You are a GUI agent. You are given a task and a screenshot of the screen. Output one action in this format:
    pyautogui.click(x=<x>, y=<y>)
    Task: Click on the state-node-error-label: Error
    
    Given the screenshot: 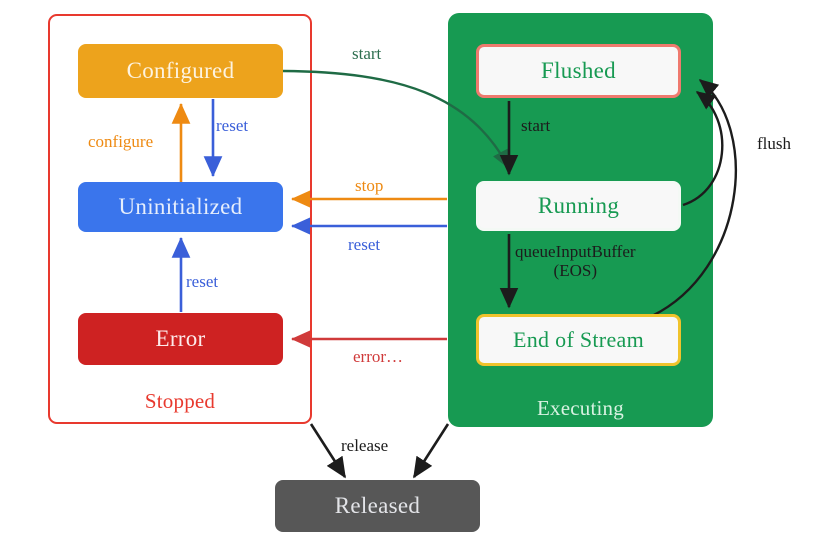 What is the action you would take?
    pyautogui.click(x=180, y=338)
    